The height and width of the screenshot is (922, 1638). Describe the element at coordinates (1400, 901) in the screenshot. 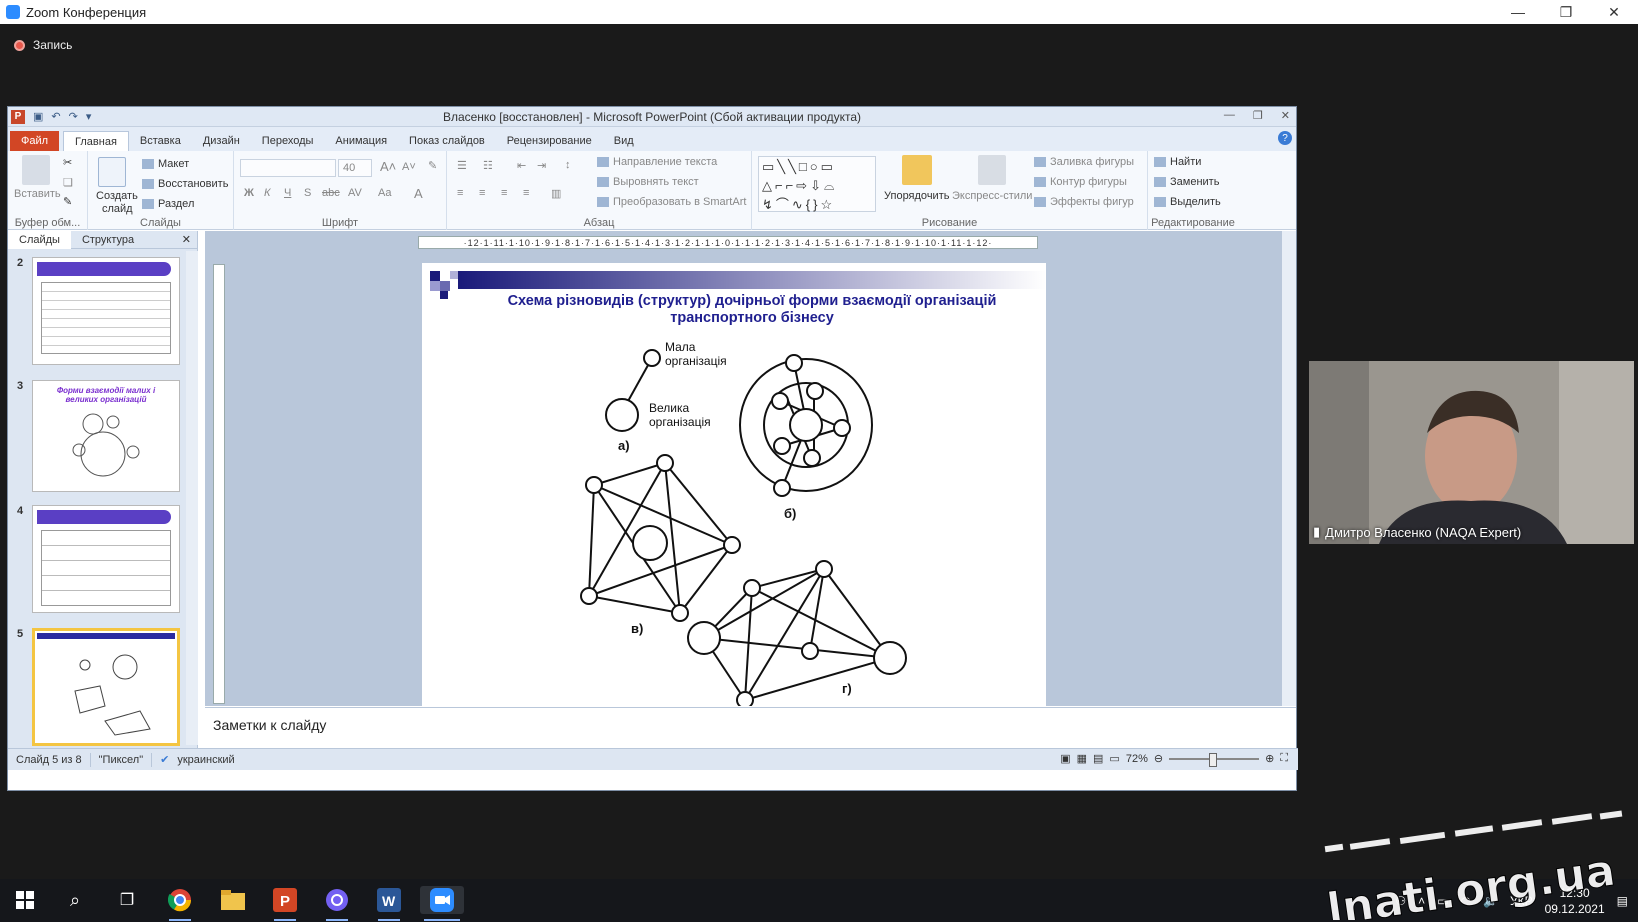

I see `people-icon: ⚇` at that location.